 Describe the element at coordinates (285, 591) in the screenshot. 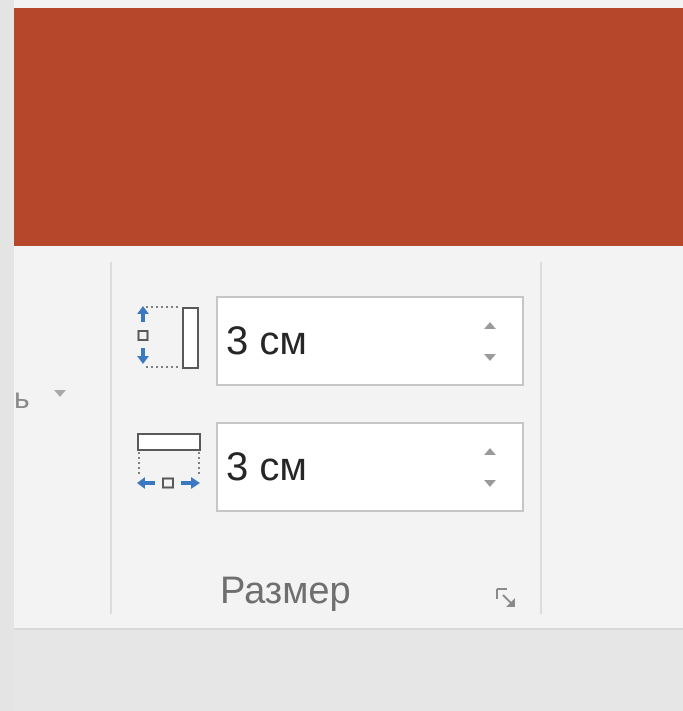

I see `size-group-label: Размер` at that location.